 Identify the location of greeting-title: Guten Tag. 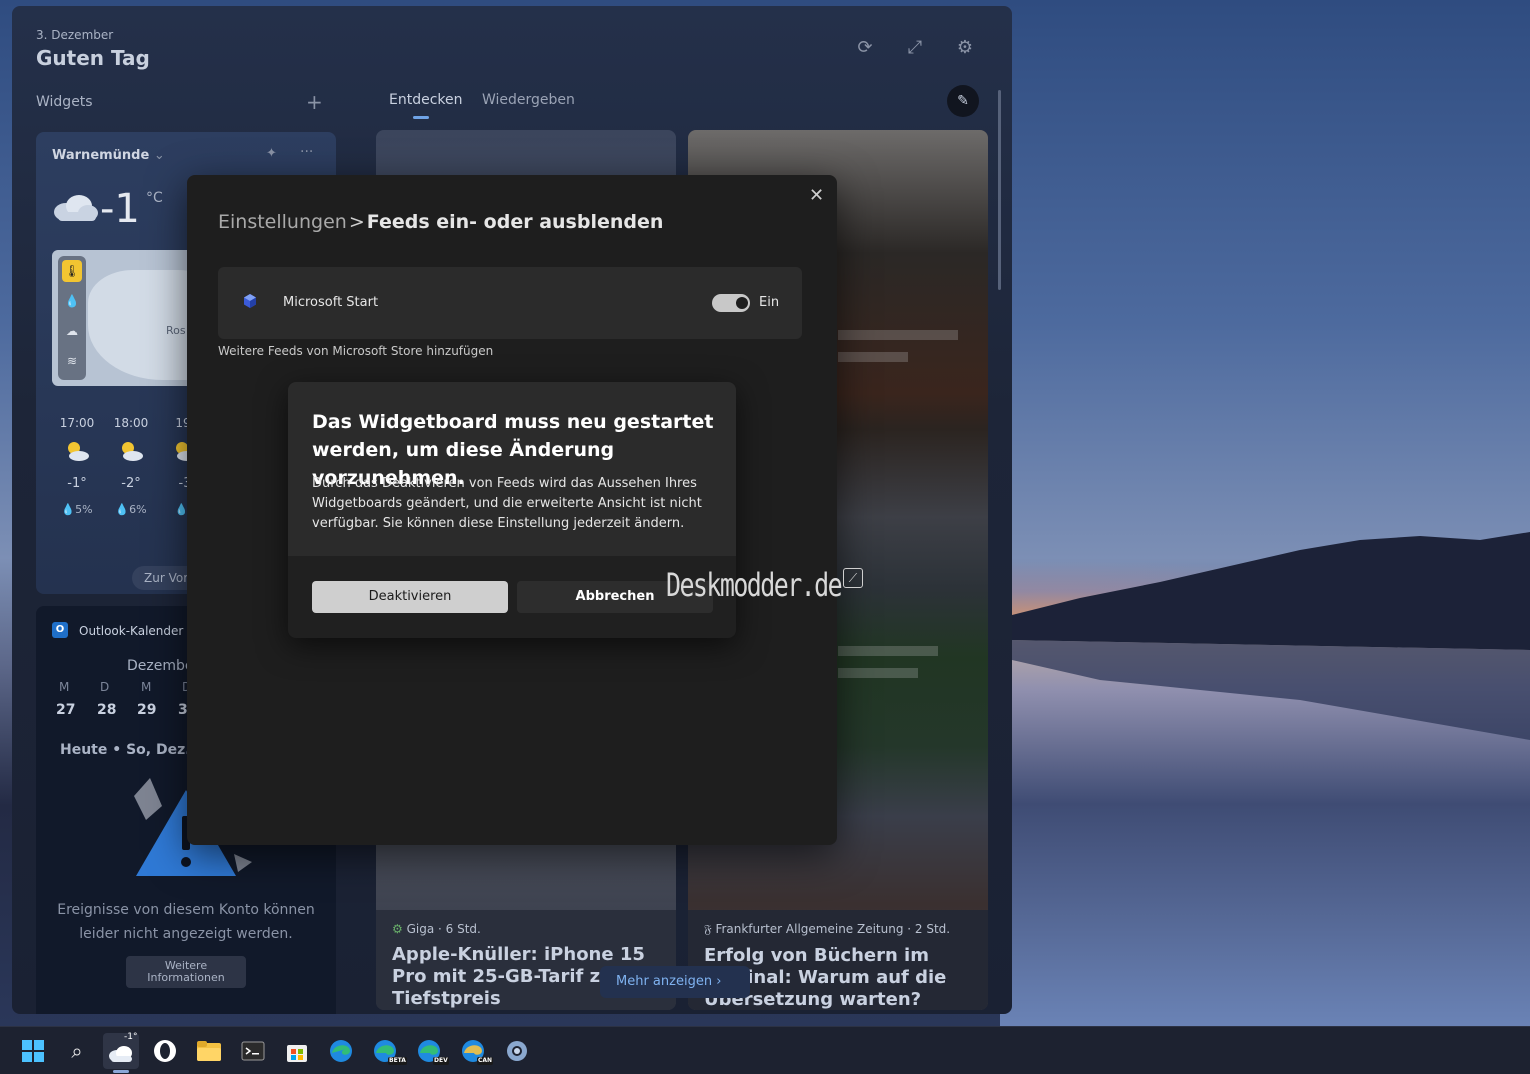
(93, 58).